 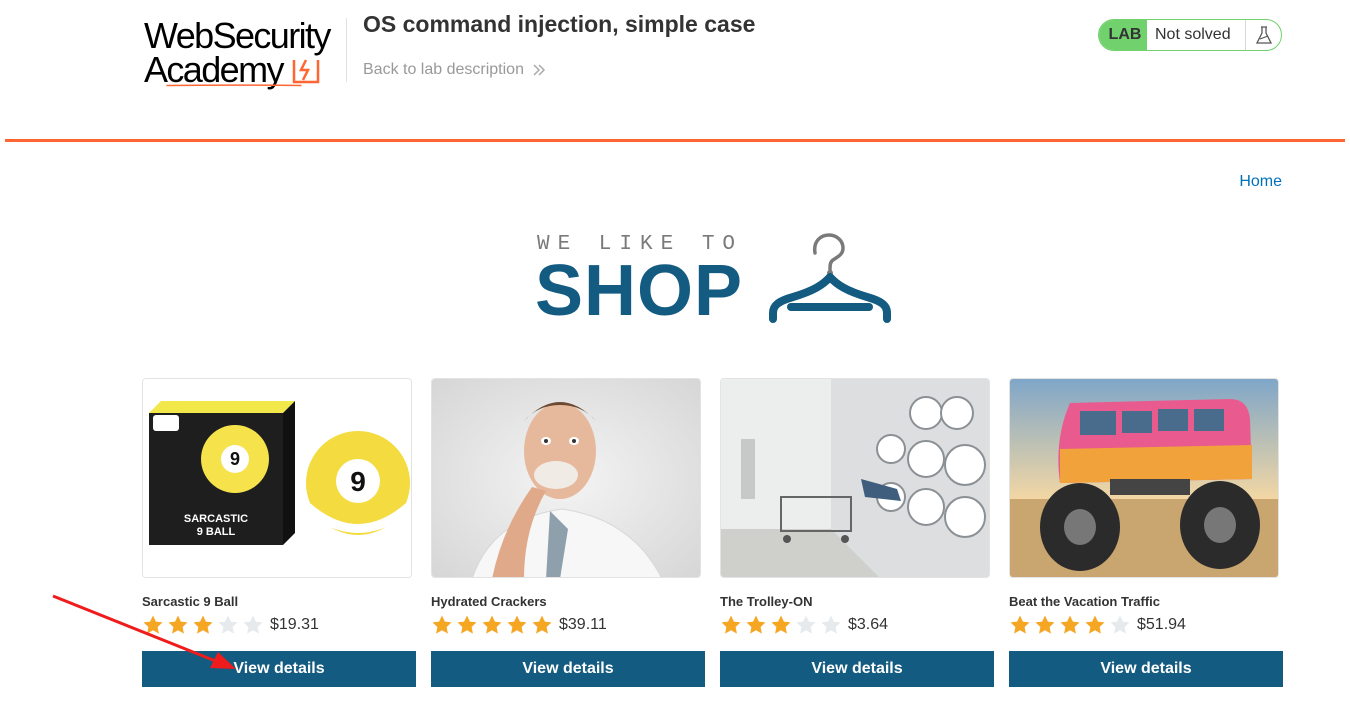 What do you see at coordinates (1260, 182) in the screenshot?
I see `nav-home-link: Home` at bounding box center [1260, 182].